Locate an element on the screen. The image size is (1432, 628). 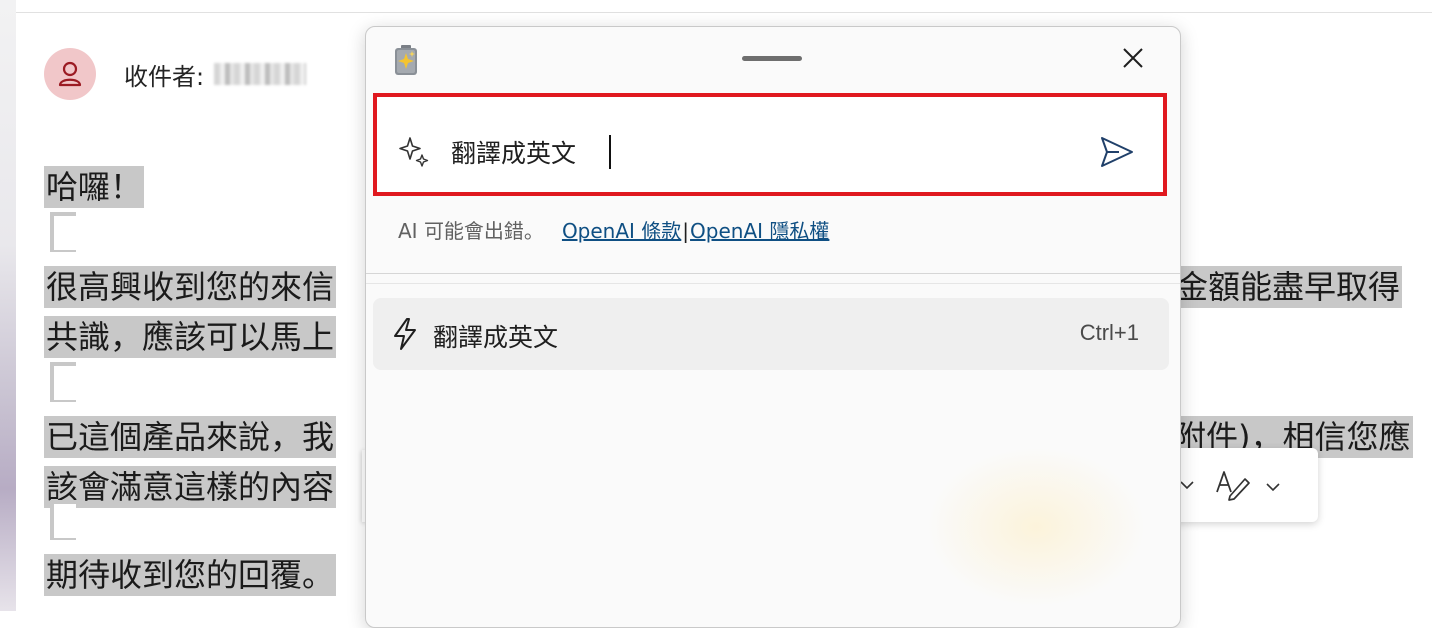
send-icon is located at coordinates (1117, 152).